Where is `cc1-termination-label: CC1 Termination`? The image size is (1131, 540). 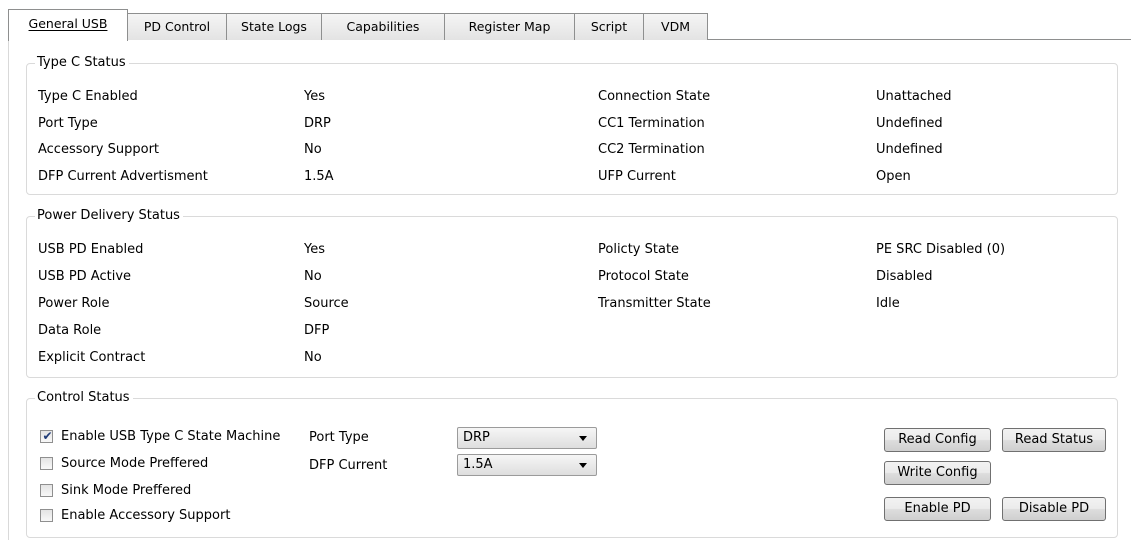
cc1-termination-label: CC1 Termination is located at coordinates (651, 123).